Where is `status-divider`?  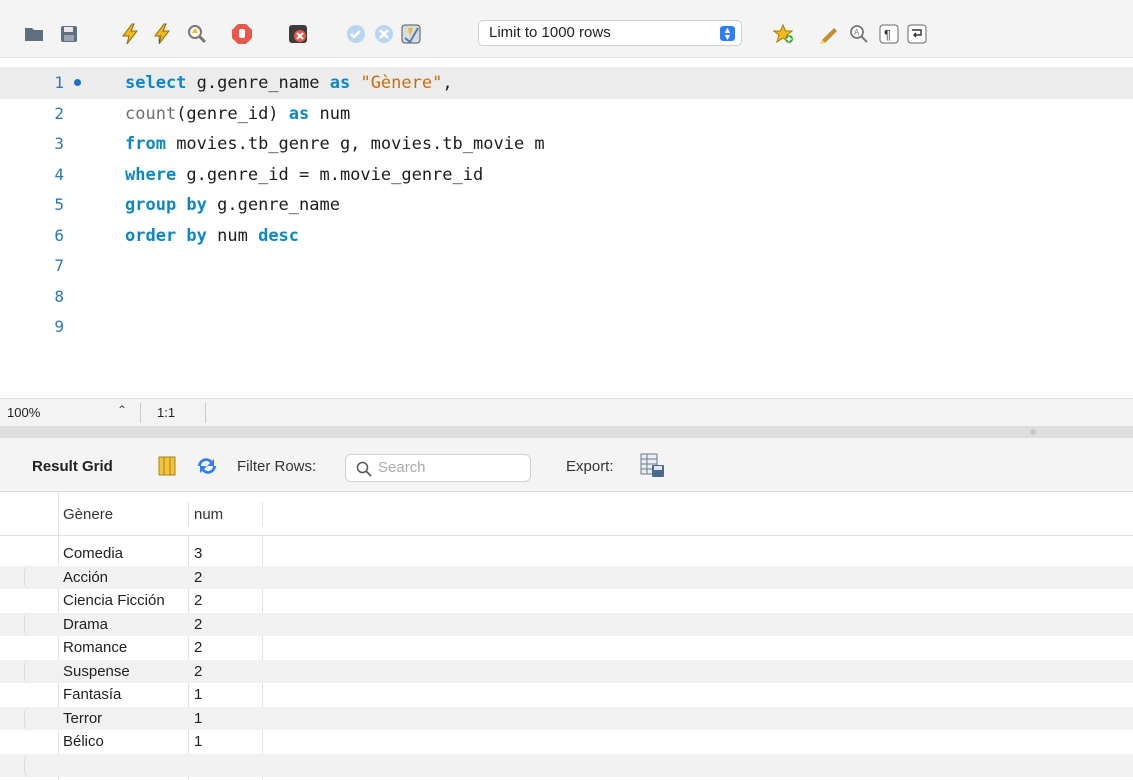
status-divider is located at coordinates (205, 413).